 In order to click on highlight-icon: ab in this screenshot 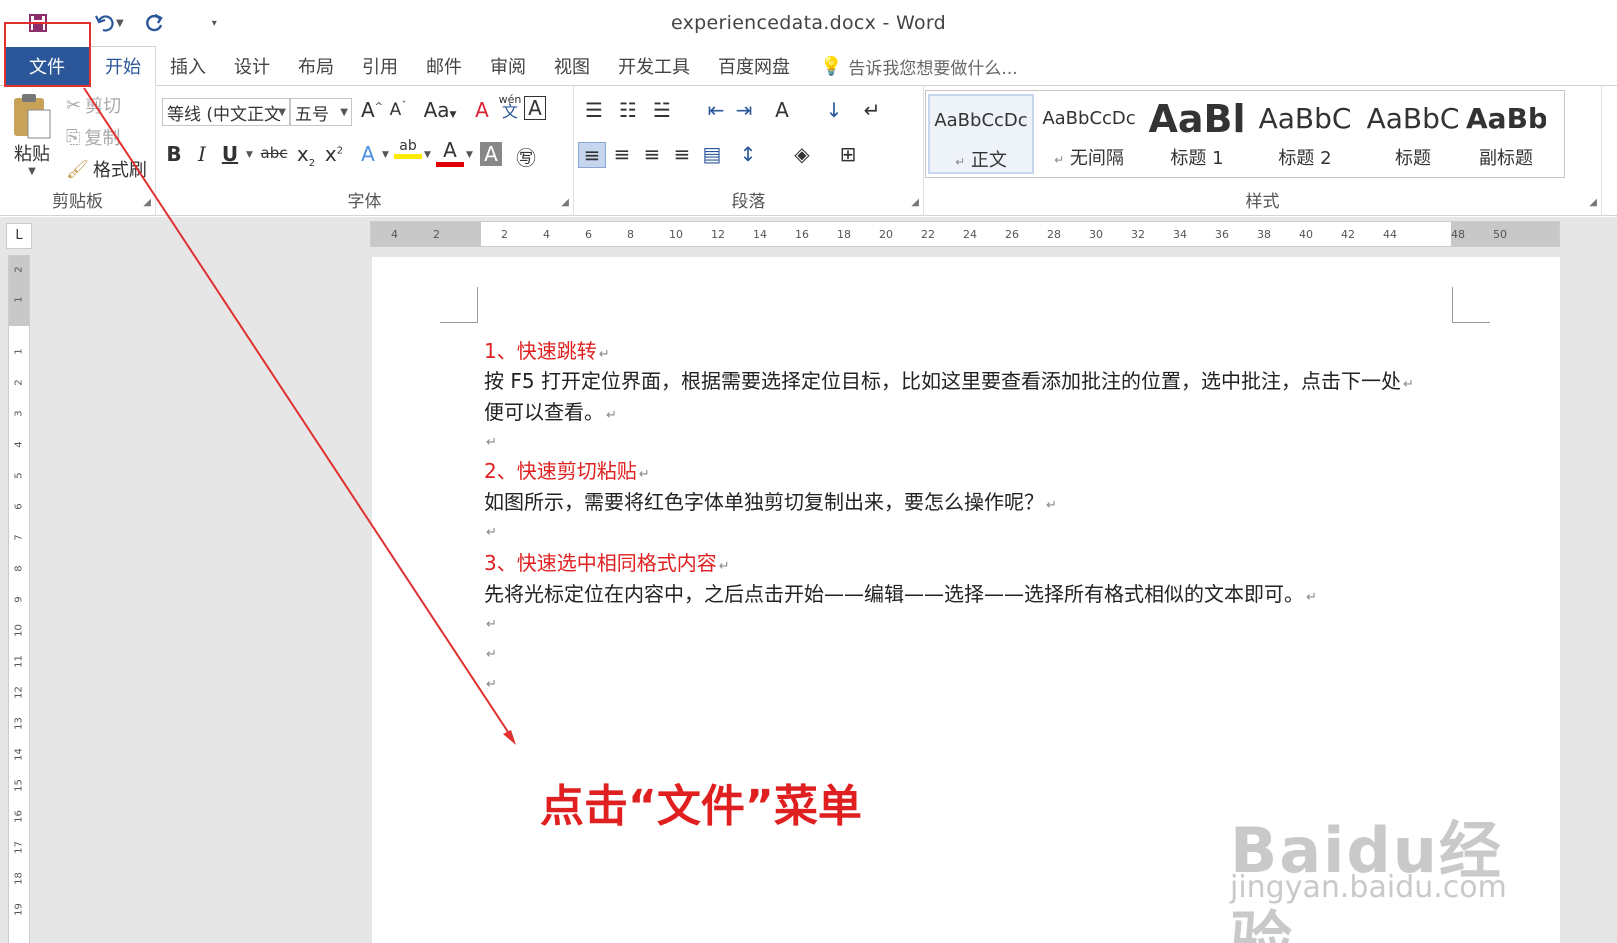, I will do `click(408, 148)`.